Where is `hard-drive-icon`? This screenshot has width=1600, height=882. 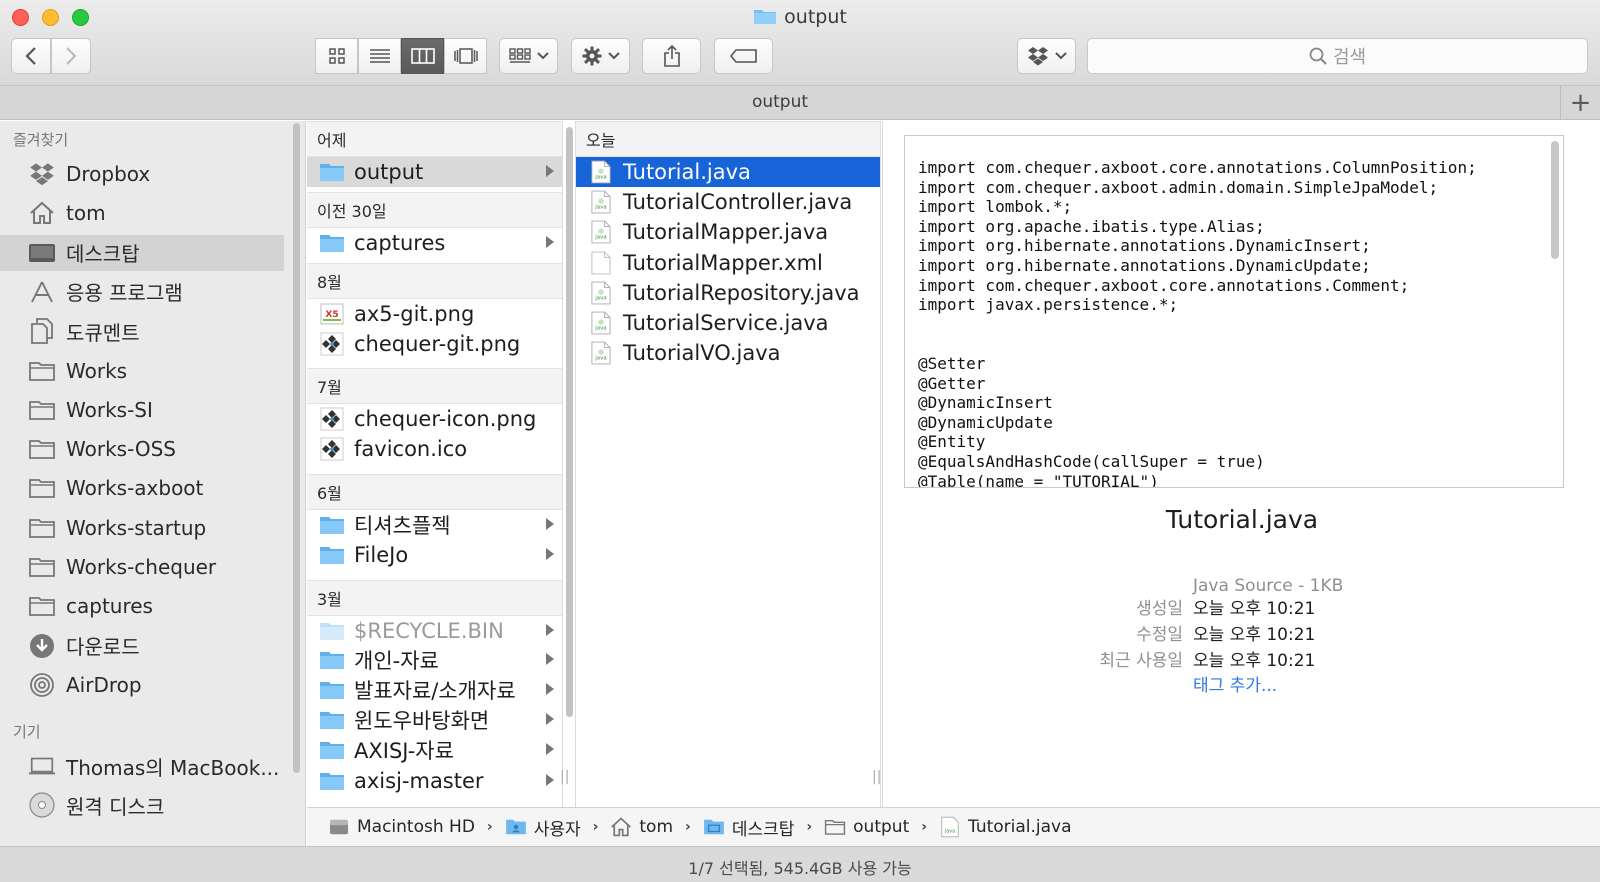 hard-drive-icon is located at coordinates (339, 827).